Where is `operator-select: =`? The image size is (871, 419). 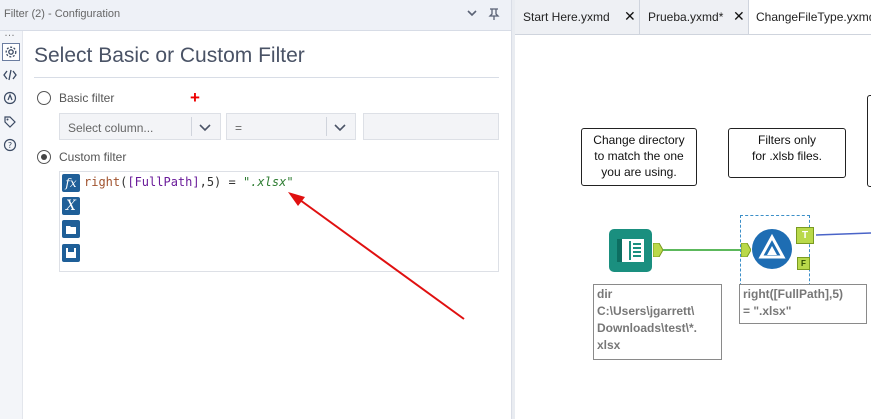
operator-select: = is located at coordinates (291, 126).